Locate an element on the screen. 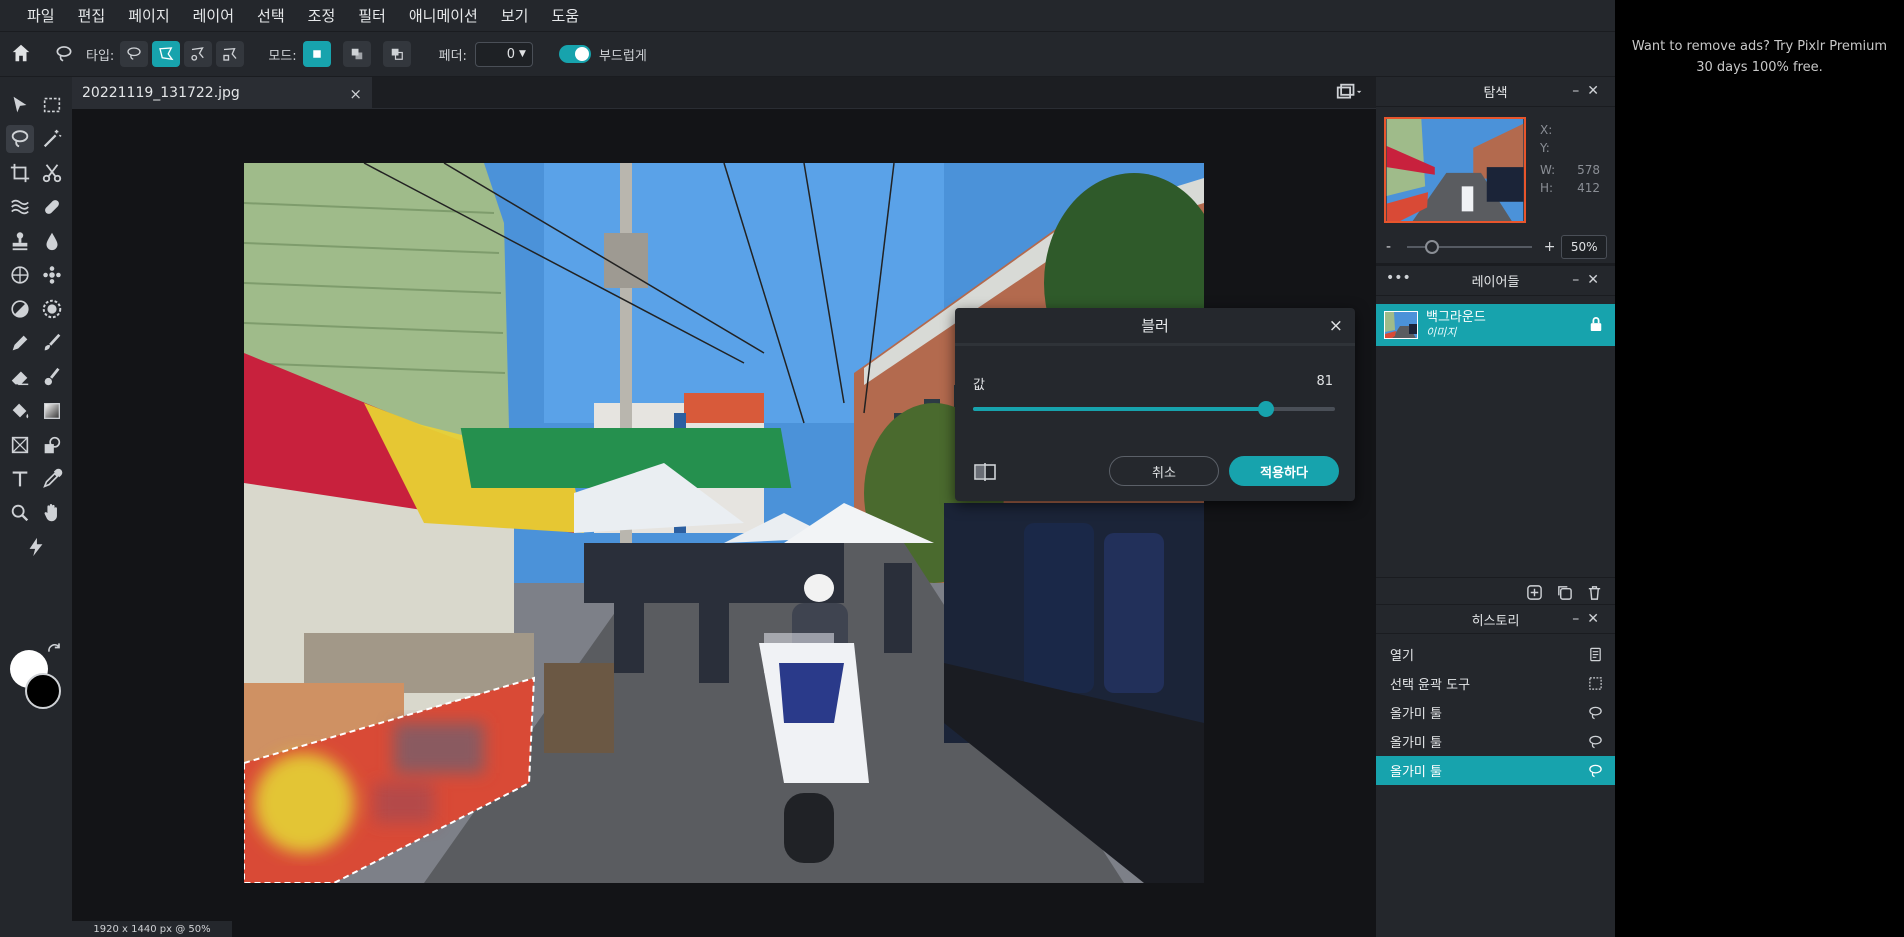 This screenshot has width=1904, height=937. paint-bucket-icon is located at coordinates (20, 411).